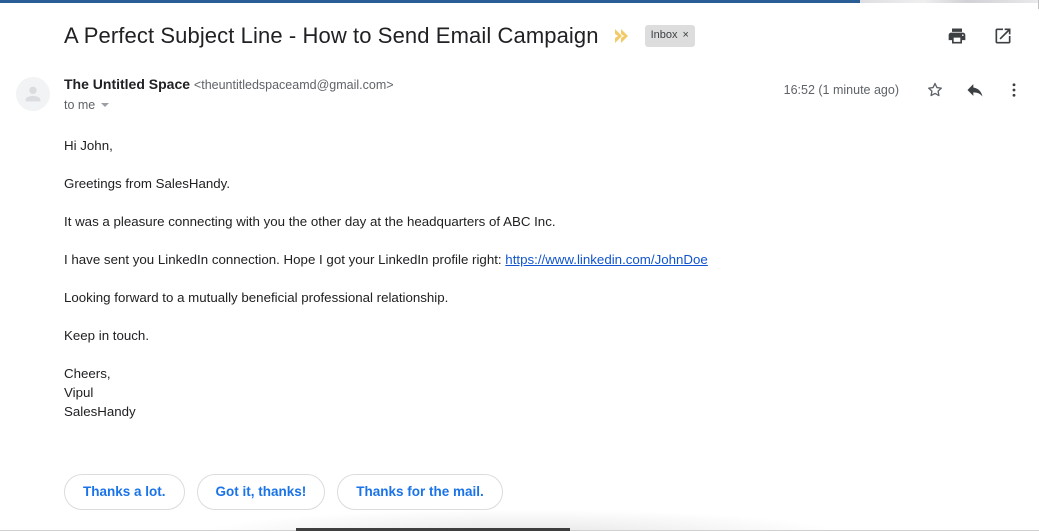  What do you see at coordinates (949, 1) in the screenshot?
I see `browser-chrome-fragment` at bounding box center [949, 1].